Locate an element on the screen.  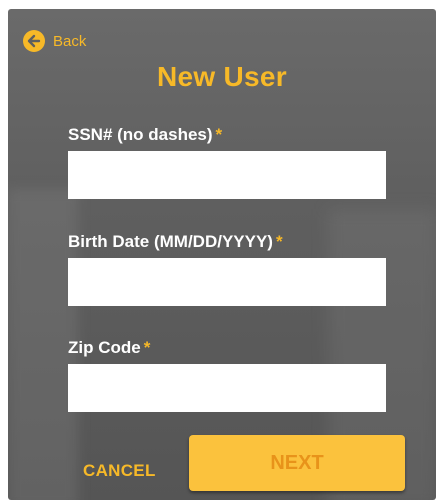
page-title: New User is located at coordinates (221, 76).